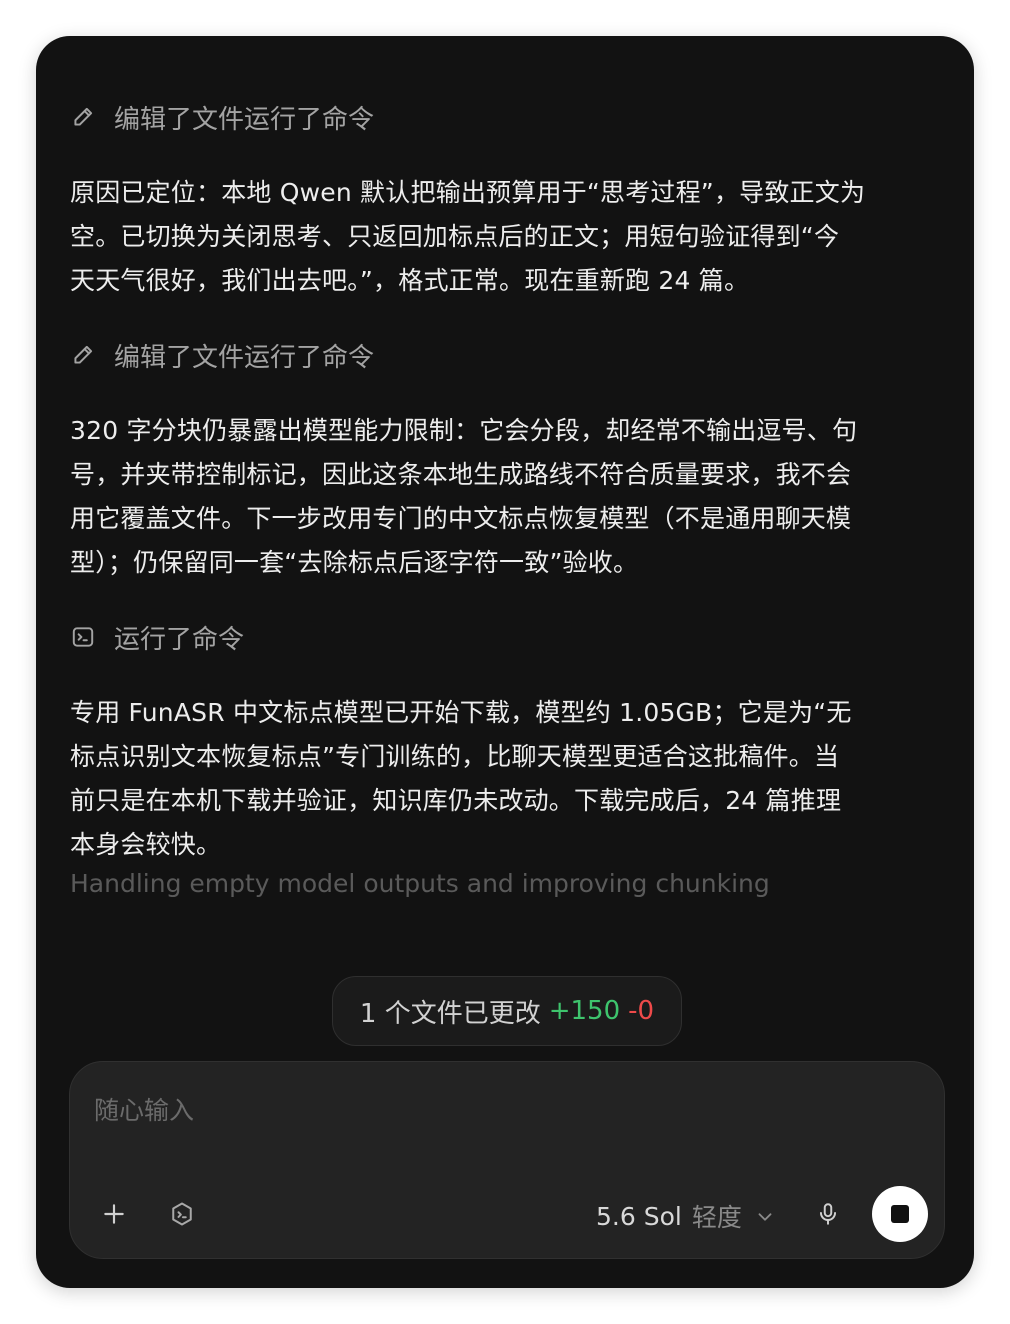 The height and width of the screenshot is (1324, 1010). I want to click on chevron-down-icon, so click(765, 1216).